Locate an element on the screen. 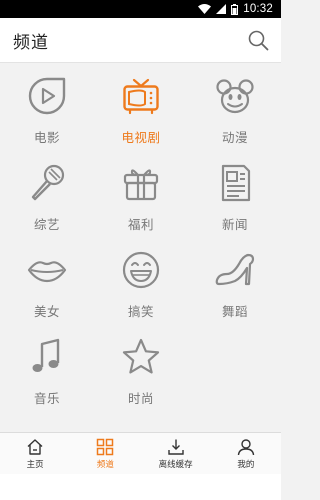 Image resolution: width=320 pixels, height=500 pixels. channel-label: 音乐 is located at coordinates (46, 398).